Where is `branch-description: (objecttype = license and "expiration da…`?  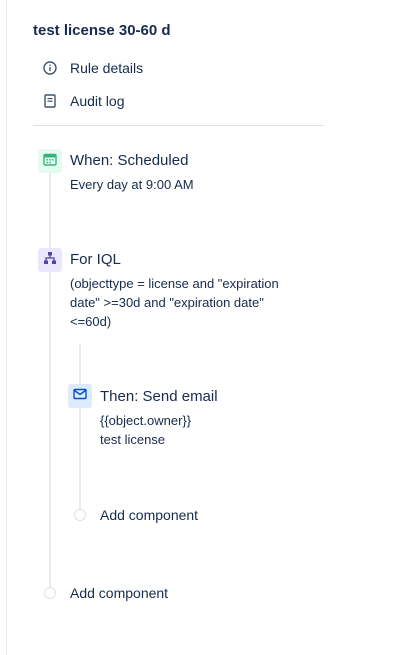 branch-description: (objecttype = license and "expiration da… is located at coordinates (174, 302).